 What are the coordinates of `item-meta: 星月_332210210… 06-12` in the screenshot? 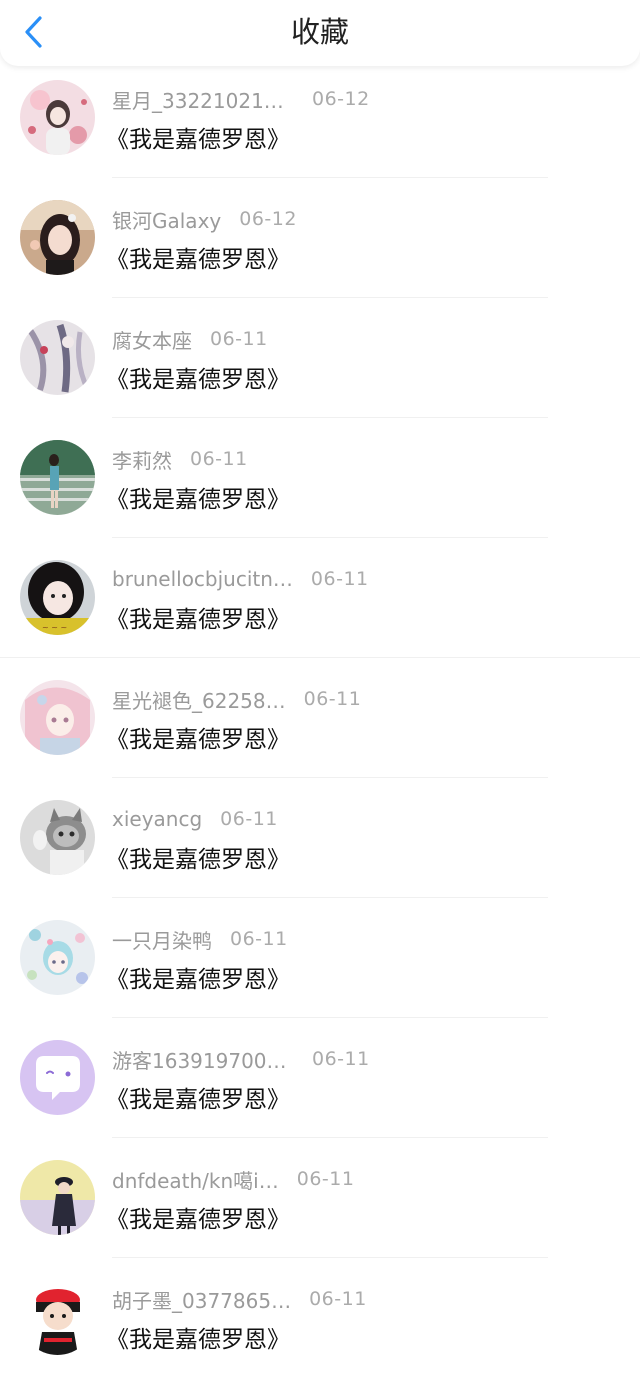 It's located at (241, 99).